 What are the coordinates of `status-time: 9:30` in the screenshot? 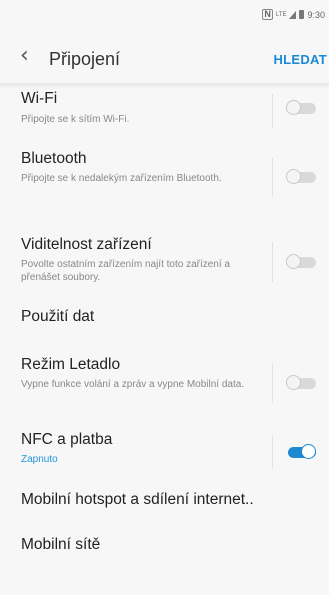 It's located at (316, 14).